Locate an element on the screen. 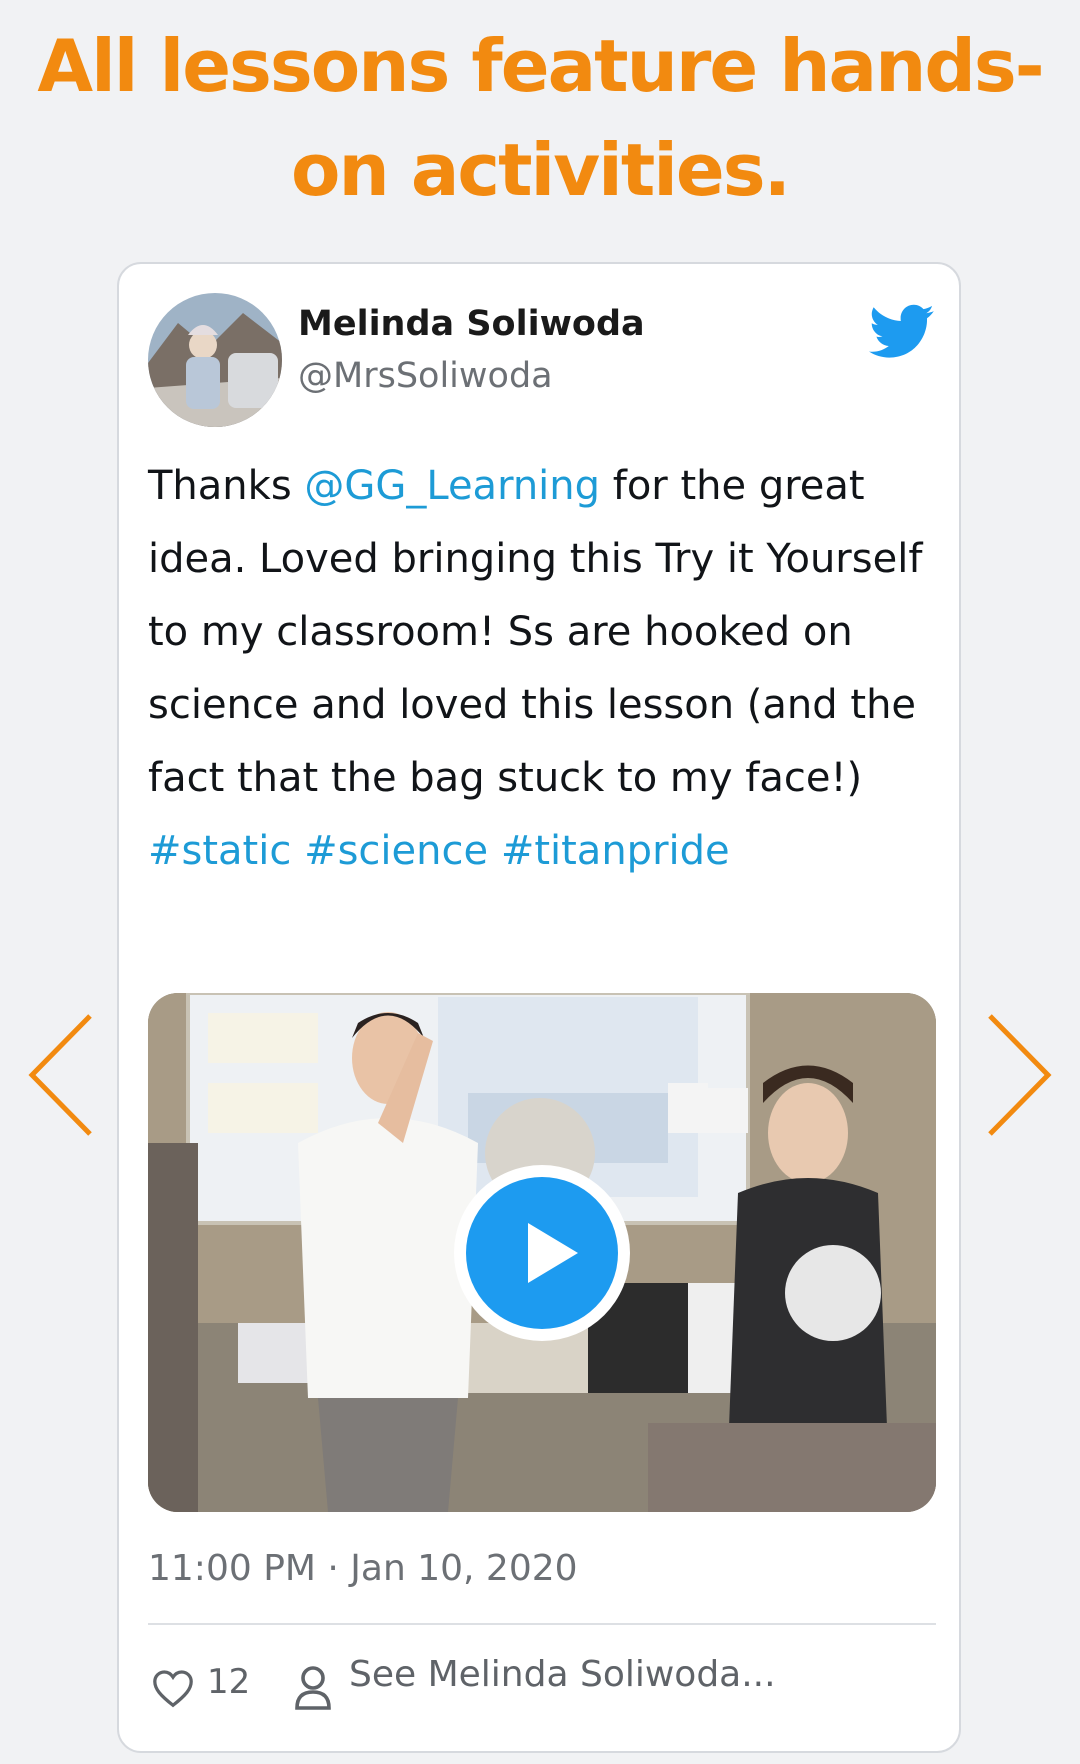 This screenshot has height=1764, width=1080. heart-icon is located at coordinates (173, 1688).